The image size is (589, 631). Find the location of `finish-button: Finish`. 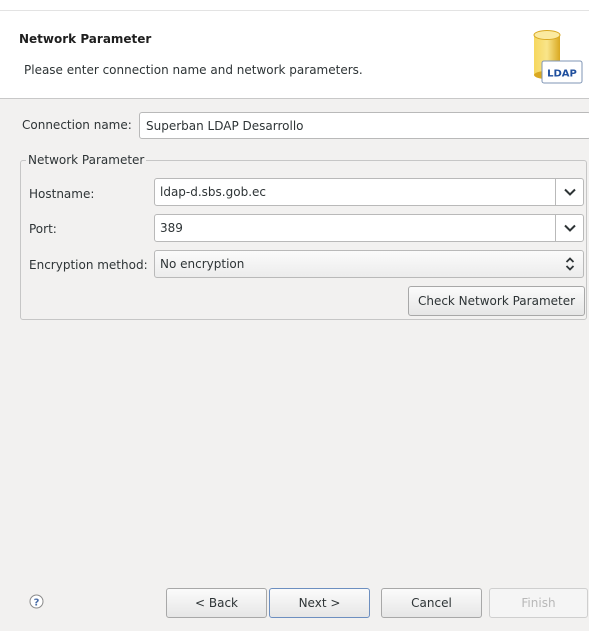

finish-button: Finish is located at coordinates (538, 603).